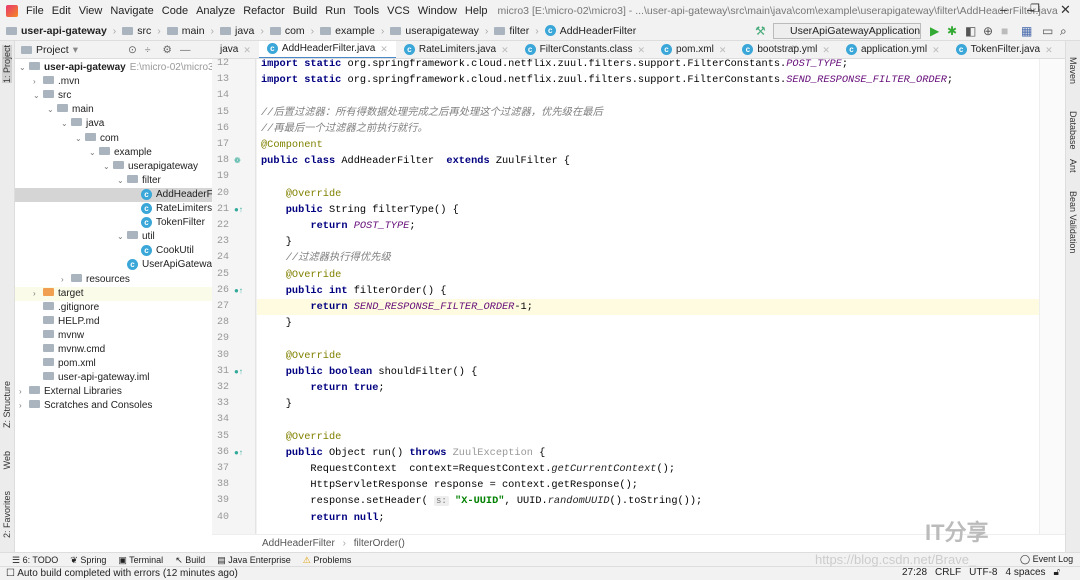 The image size is (1080, 580). I want to click on menu-vcs: VCS, so click(398, 11).